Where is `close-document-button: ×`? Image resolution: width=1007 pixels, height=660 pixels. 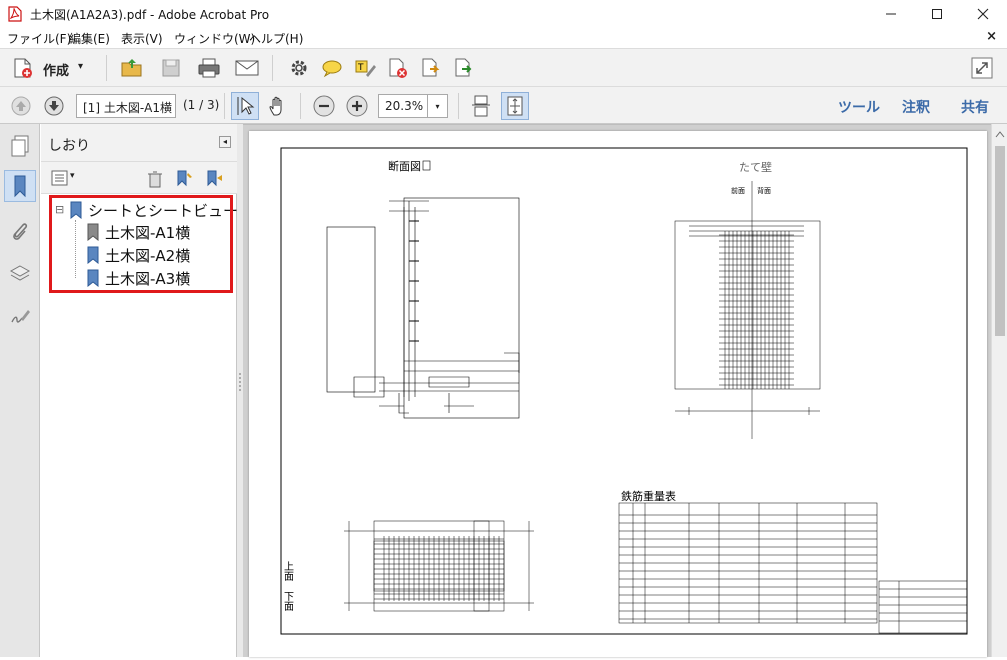 close-document-button: × is located at coordinates (991, 36).